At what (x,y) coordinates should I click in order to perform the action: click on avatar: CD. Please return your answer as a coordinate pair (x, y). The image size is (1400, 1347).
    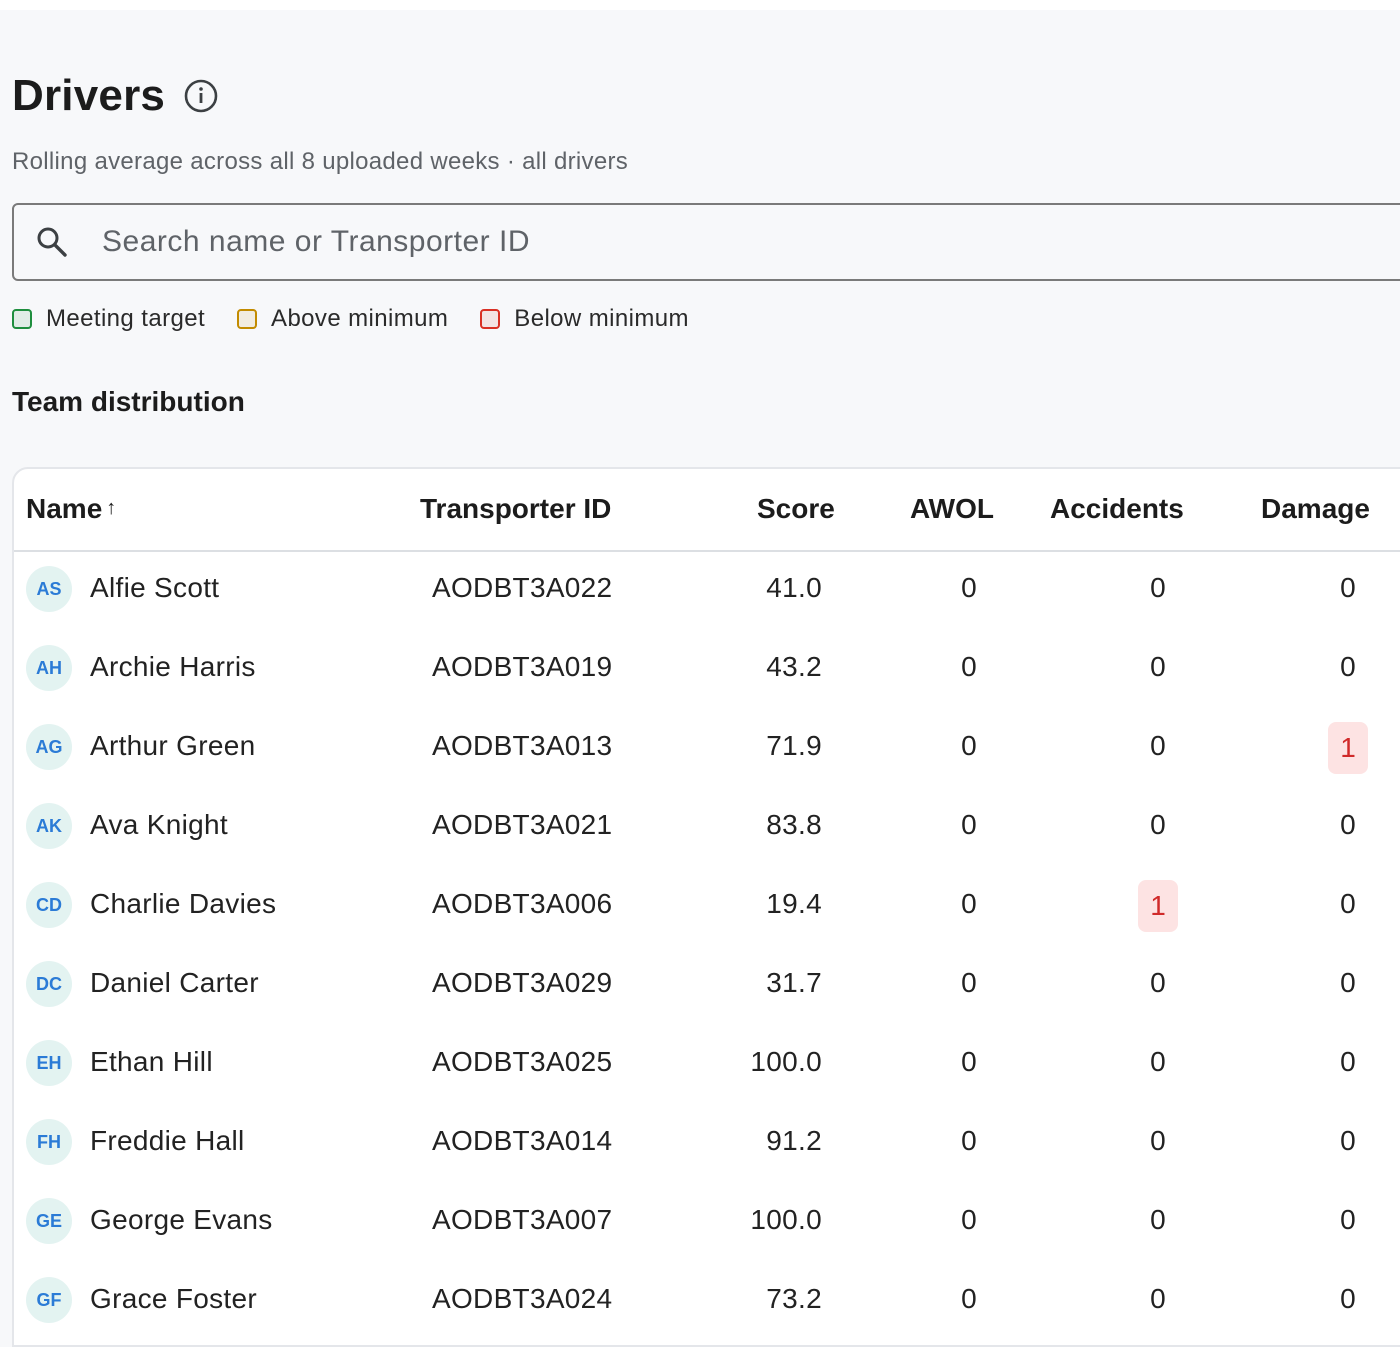
    Looking at the image, I should click on (49, 905).